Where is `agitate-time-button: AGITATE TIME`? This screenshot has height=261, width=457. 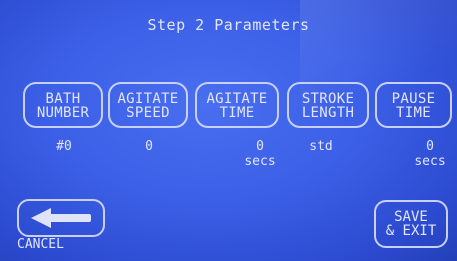
agitate-time-button: AGITATE TIME is located at coordinates (237, 105).